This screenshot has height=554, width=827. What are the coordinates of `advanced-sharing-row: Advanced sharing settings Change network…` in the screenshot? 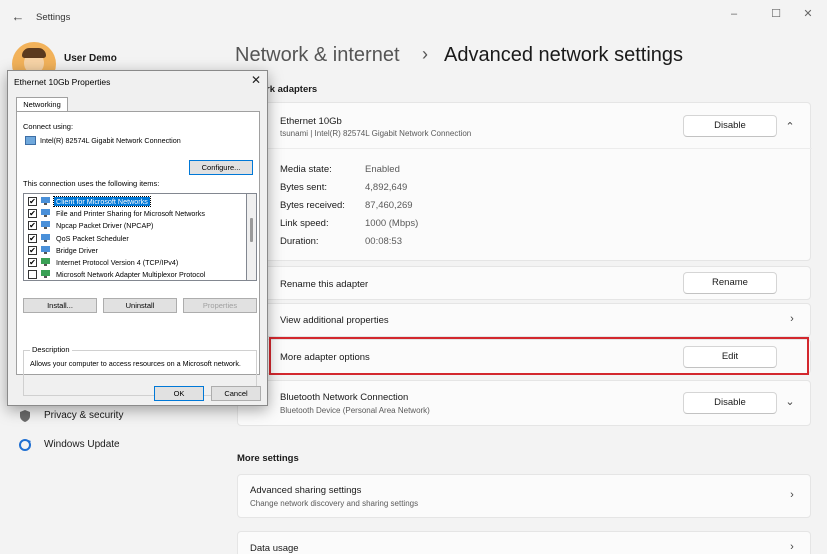 It's located at (524, 496).